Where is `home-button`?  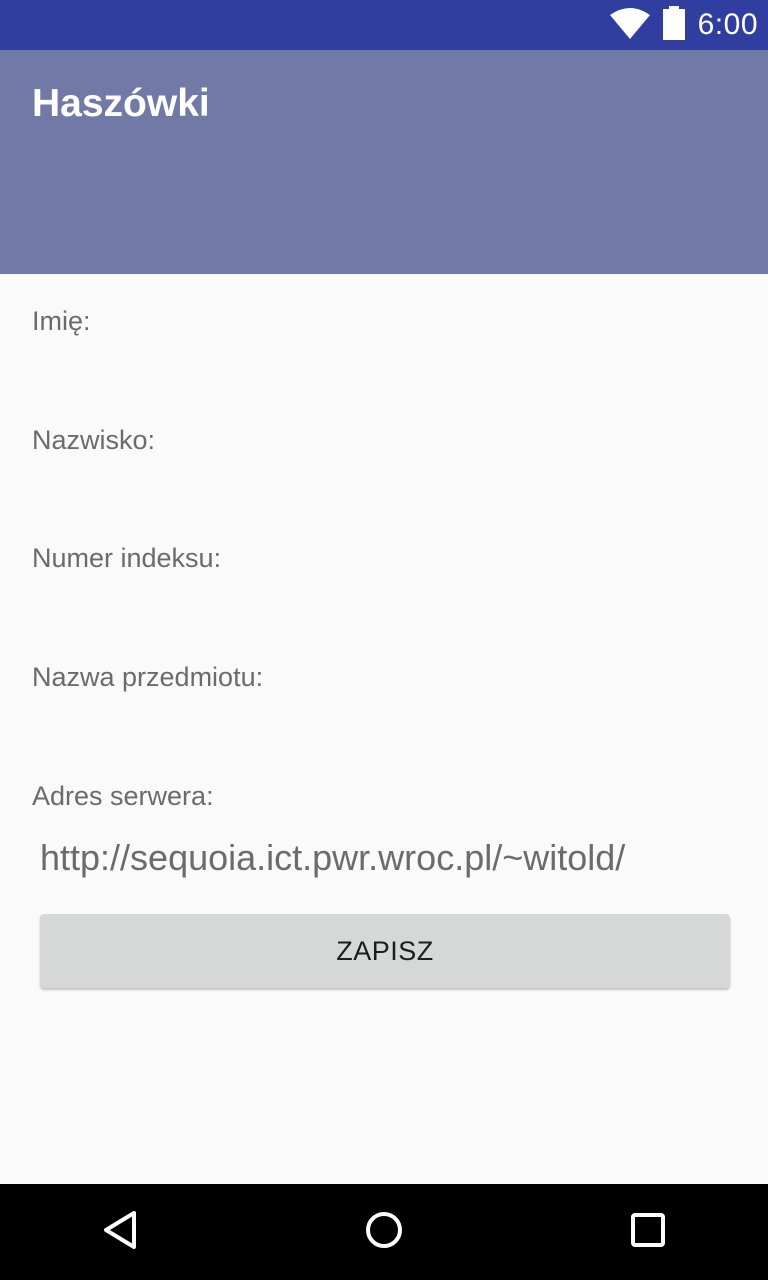 home-button is located at coordinates (384, 1232).